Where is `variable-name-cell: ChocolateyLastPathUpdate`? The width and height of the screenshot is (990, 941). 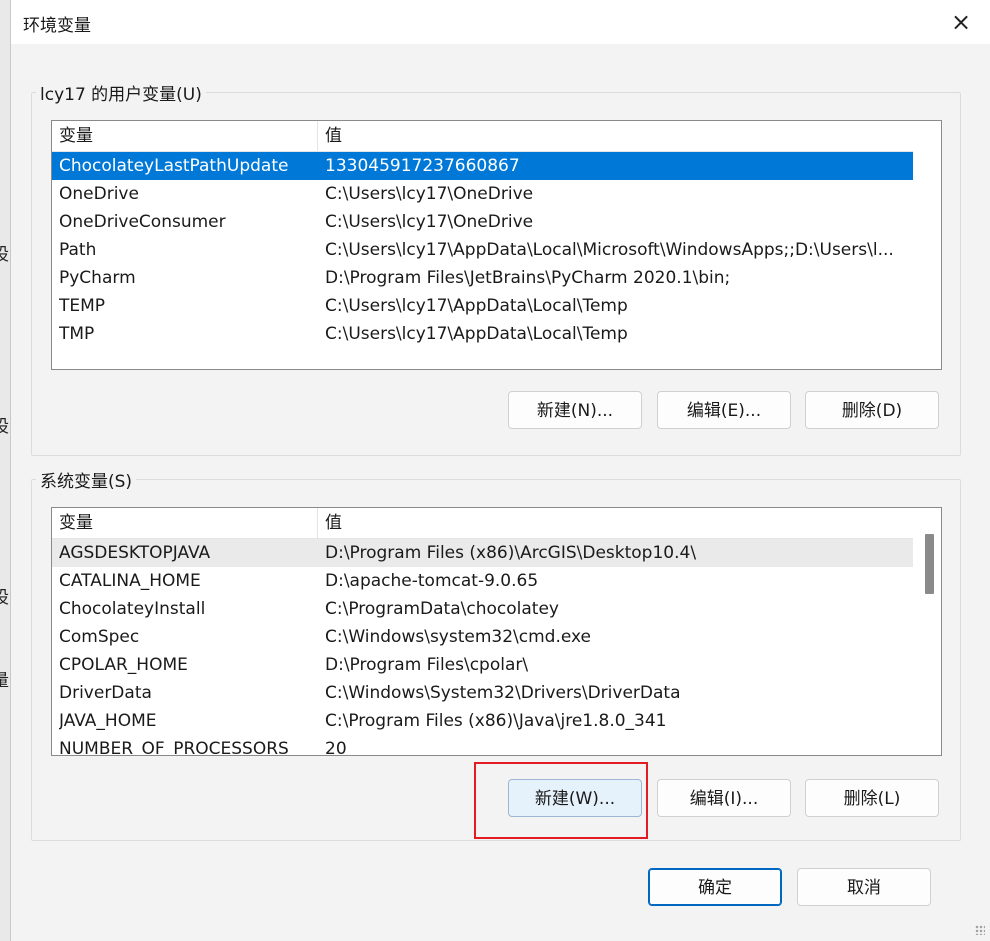
variable-name-cell: ChocolateyLastPathUpdate is located at coordinates (174, 166).